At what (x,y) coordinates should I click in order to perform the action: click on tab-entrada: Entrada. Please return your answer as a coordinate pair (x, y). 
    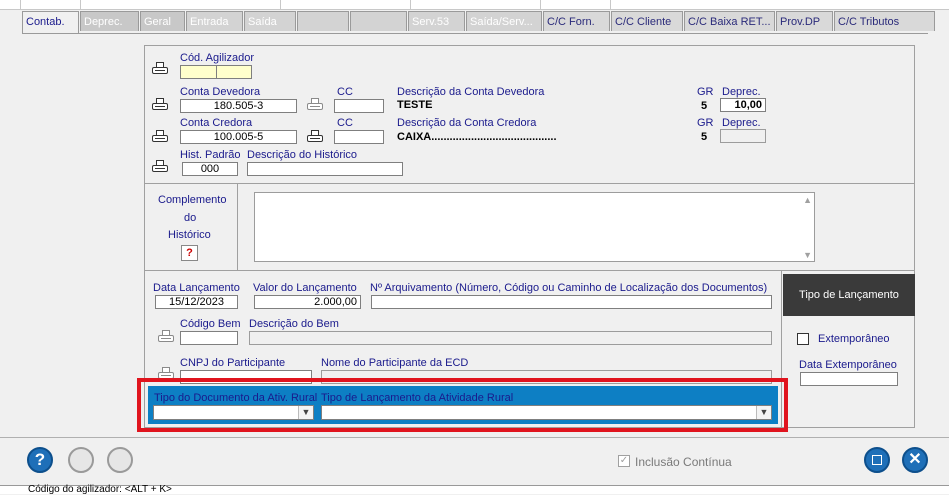
    Looking at the image, I should click on (214, 21).